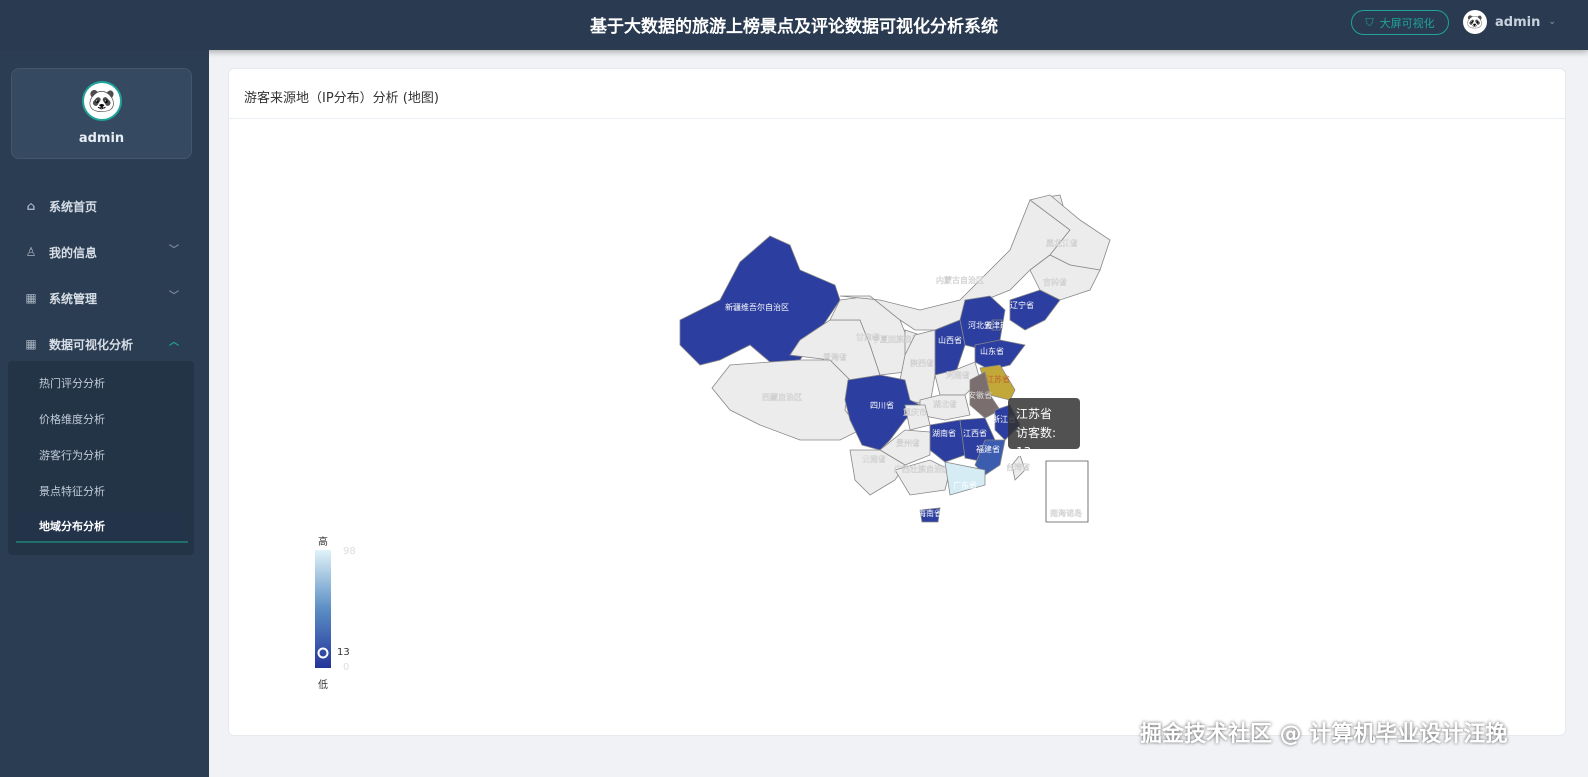 The height and width of the screenshot is (777, 1588). What do you see at coordinates (996, 325) in the screenshot?
I see `province-label: 天津市` at bounding box center [996, 325].